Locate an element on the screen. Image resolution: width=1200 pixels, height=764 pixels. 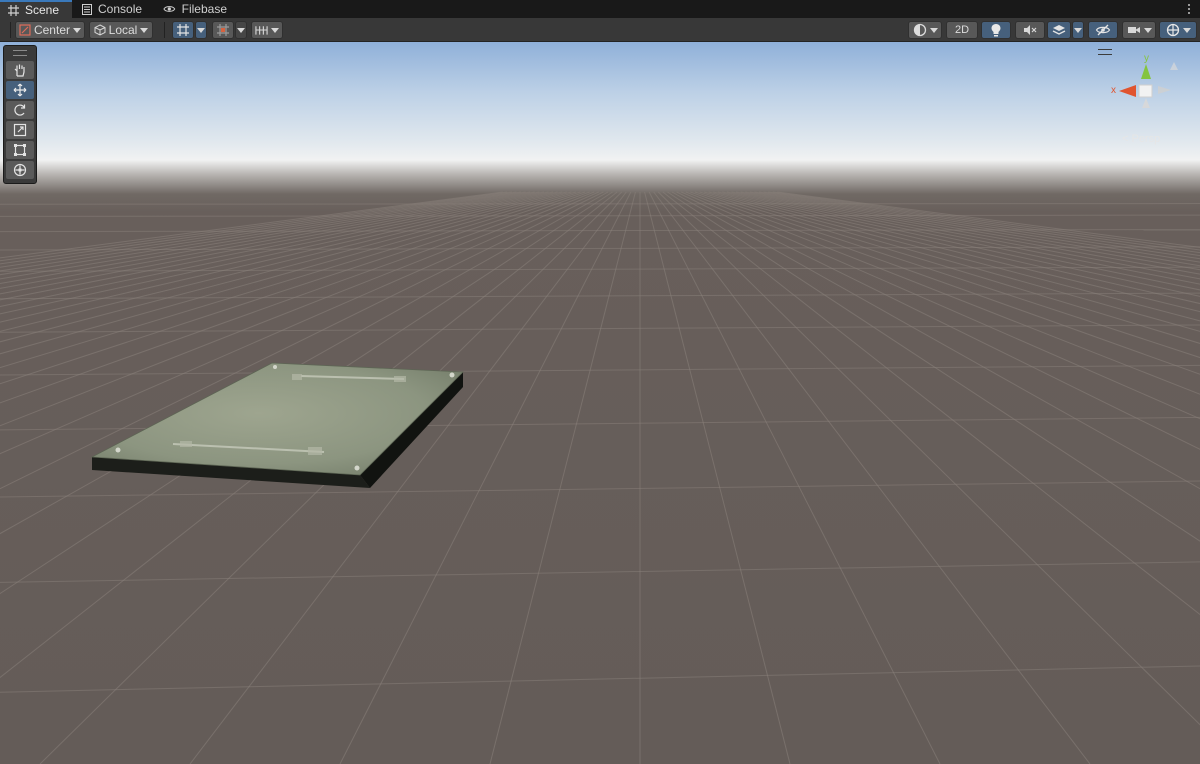
tab-bar: Scene Console Filebase is located at coordinates (600, 9).